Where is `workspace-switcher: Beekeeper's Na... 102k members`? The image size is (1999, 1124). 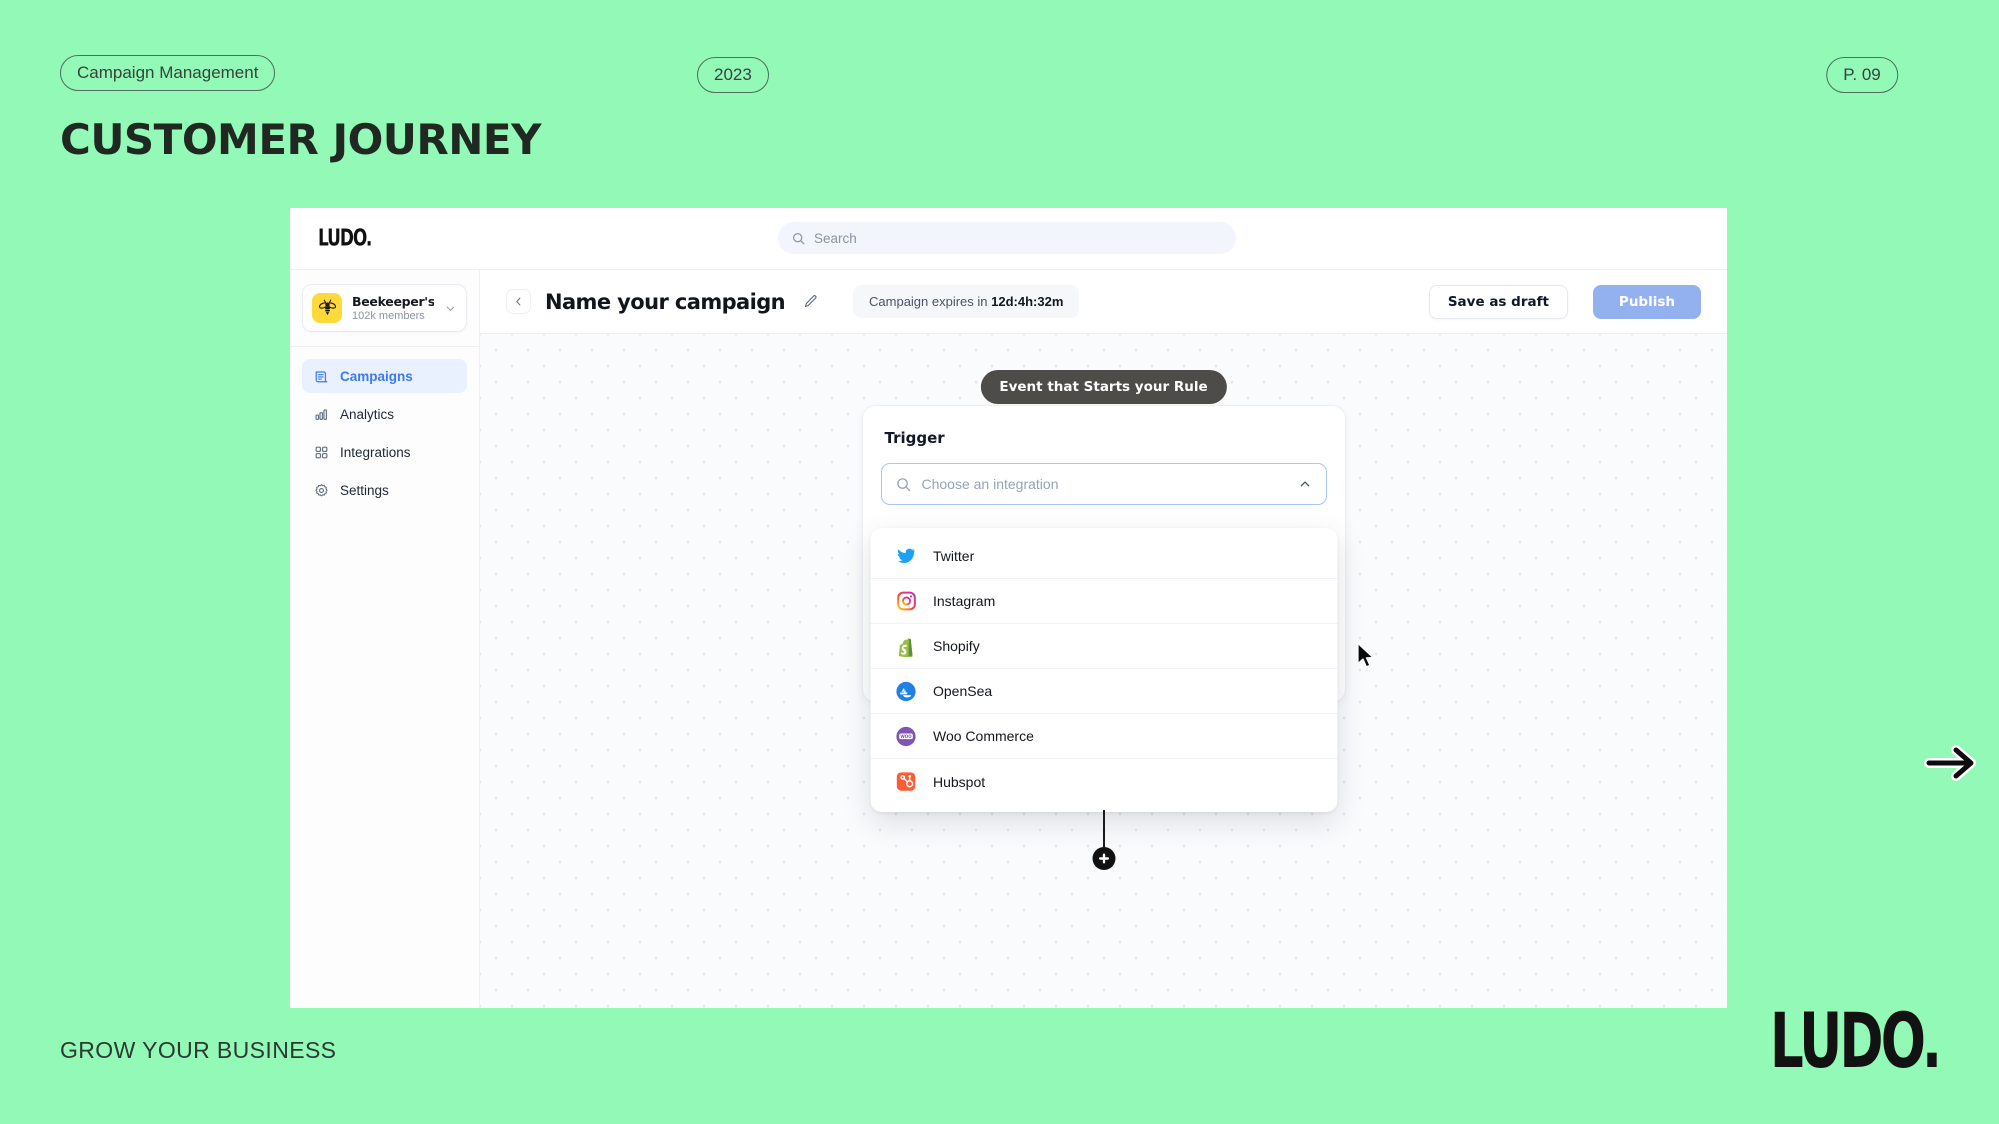
workspace-switcher: Beekeeper's Na... 102k members is located at coordinates (384, 308).